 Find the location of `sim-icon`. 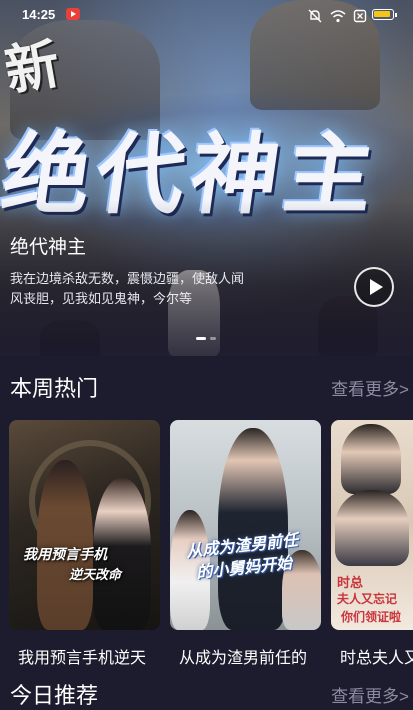

sim-icon is located at coordinates (360, 15).